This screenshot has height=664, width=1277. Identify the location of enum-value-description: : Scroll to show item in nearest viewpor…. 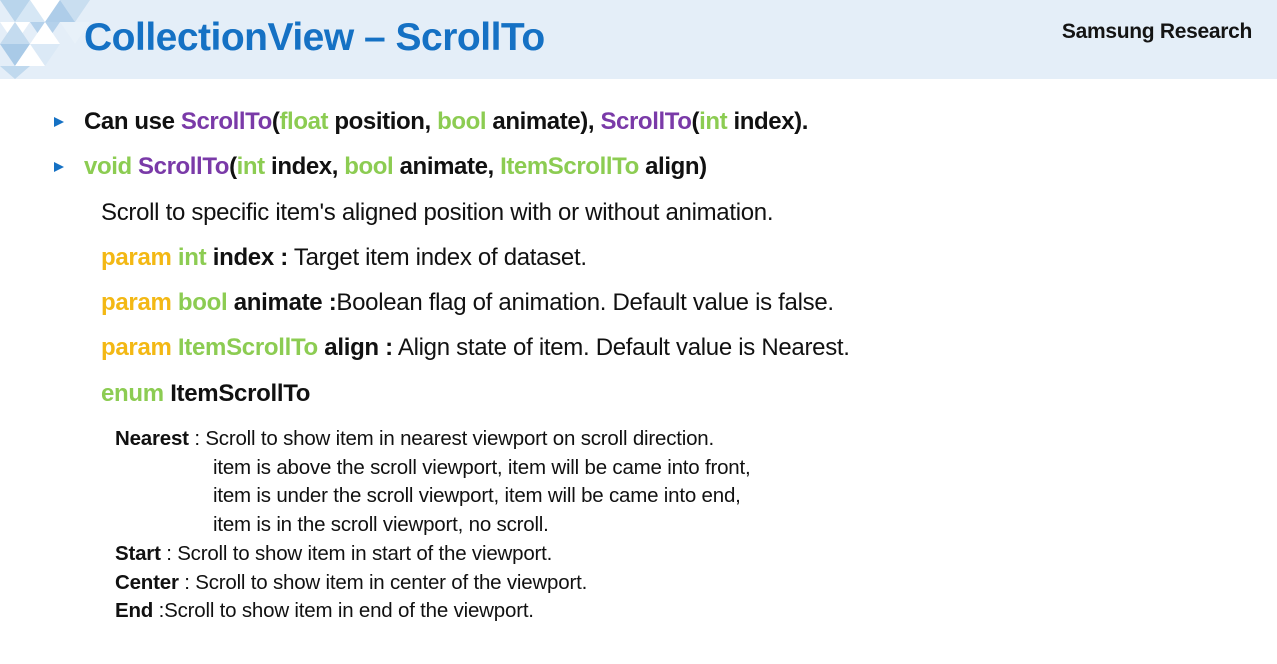
(451, 438).